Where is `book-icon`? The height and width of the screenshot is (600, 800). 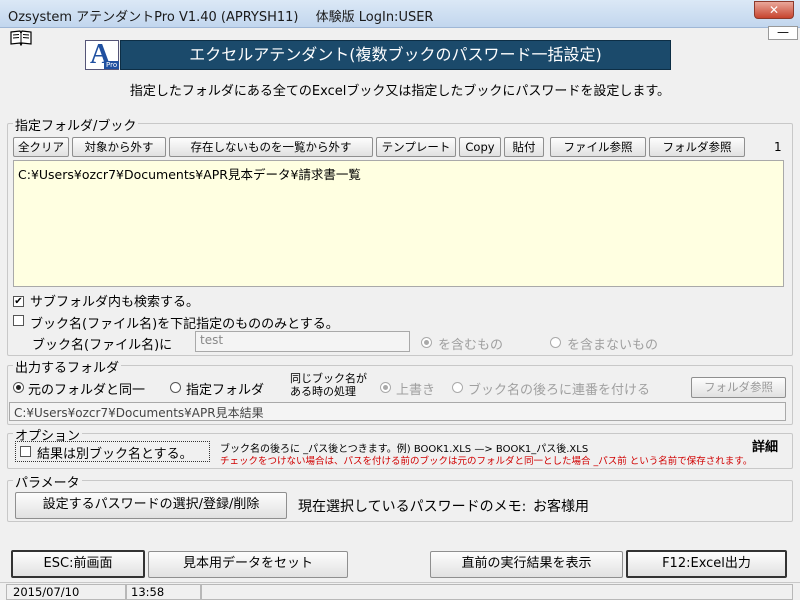 book-icon is located at coordinates (21, 40).